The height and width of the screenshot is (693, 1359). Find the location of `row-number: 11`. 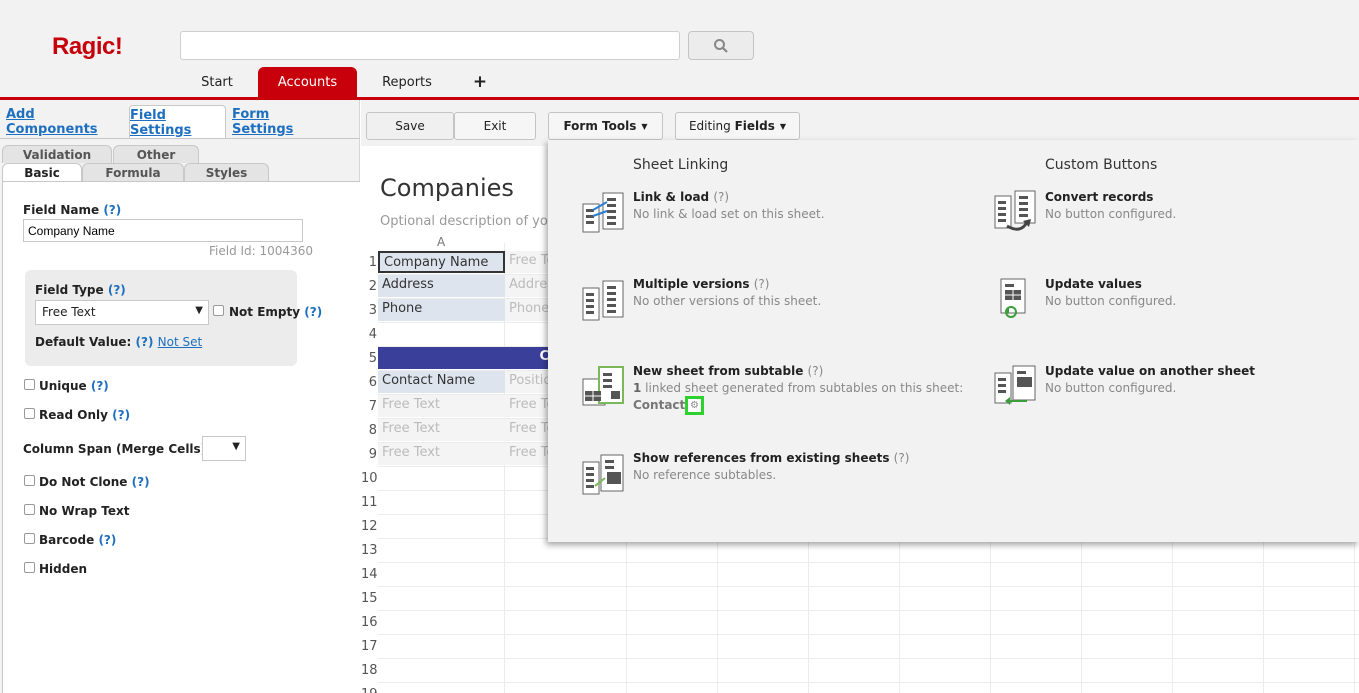

row-number: 11 is located at coordinates (369, 502).